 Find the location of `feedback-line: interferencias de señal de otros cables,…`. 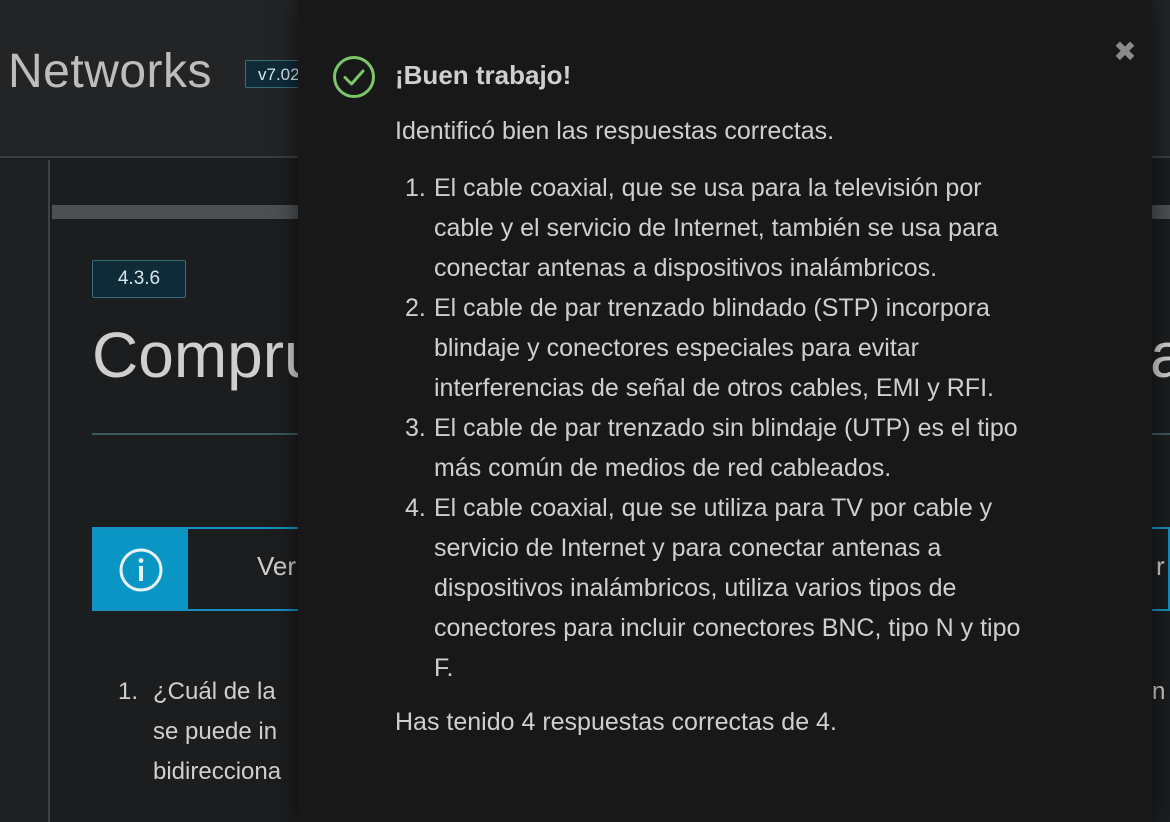

feedback-line: interferencias de señal de otros cables,… is located at coordinates (714, 388).